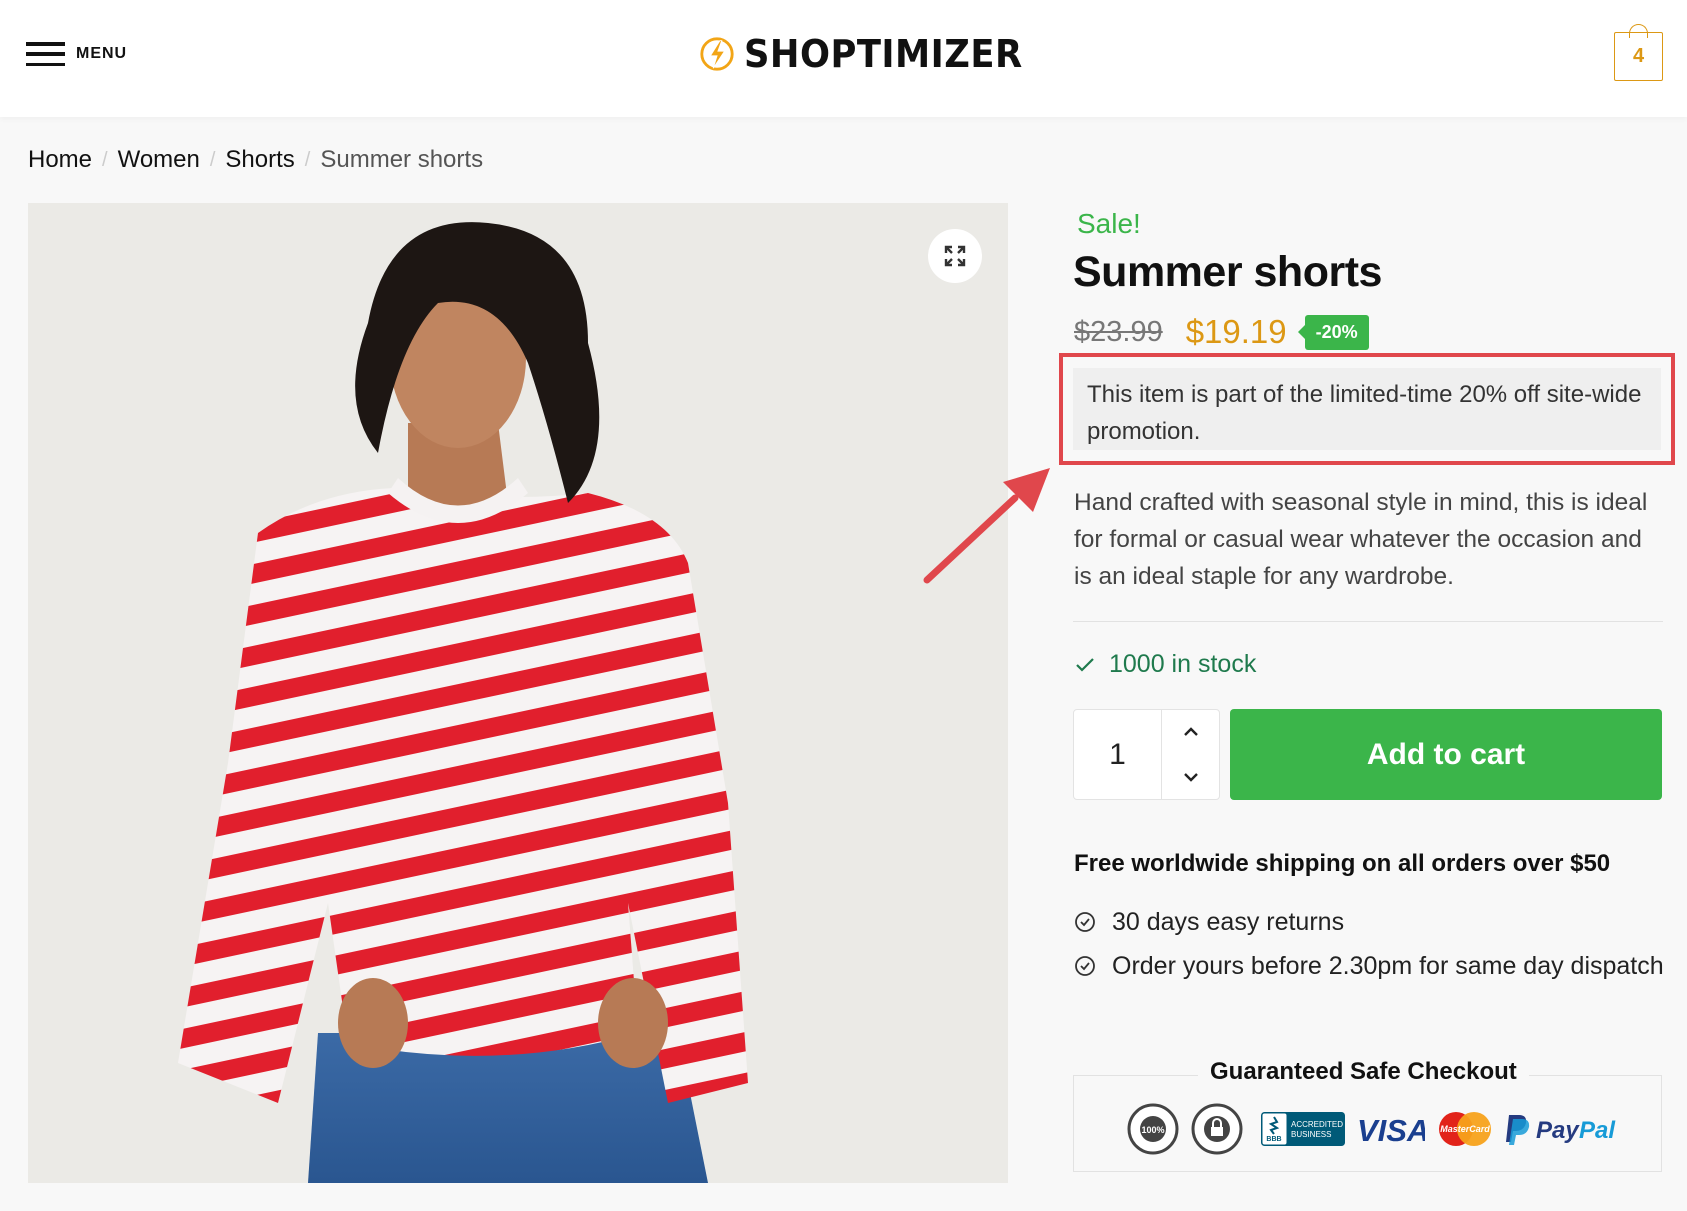 This screenshot has height=1211, width=1687. What do you see at coordinates (259, 160) in the screenshot?
I see `breadcrumb-shorts: Shorts` at bounding box center [259, 160].